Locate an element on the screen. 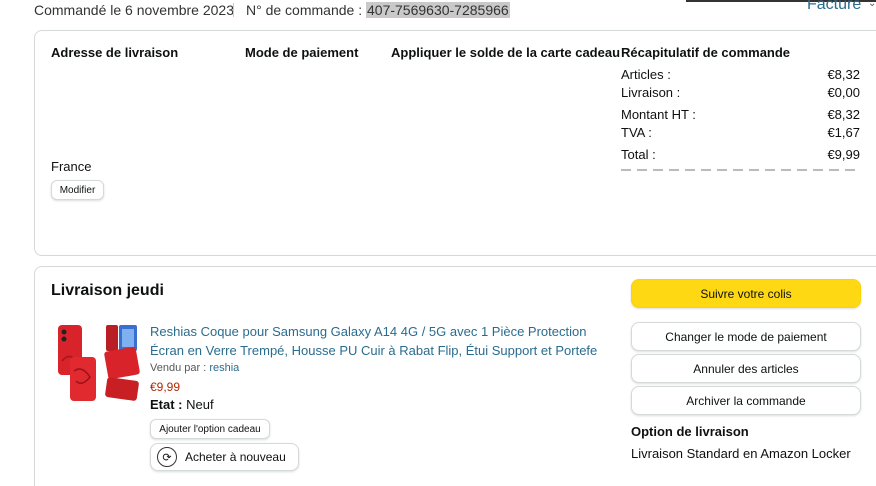  buy-again-label: Acheter à nouveau is located at coordinates (235, 457).